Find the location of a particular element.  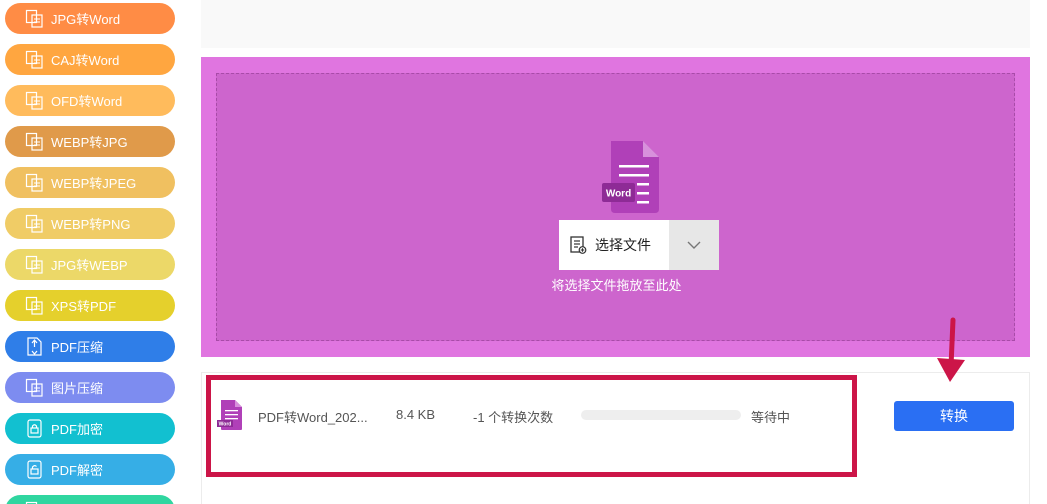

sidebar-item-label: OFD转Word is located at coordinates (87, 101).